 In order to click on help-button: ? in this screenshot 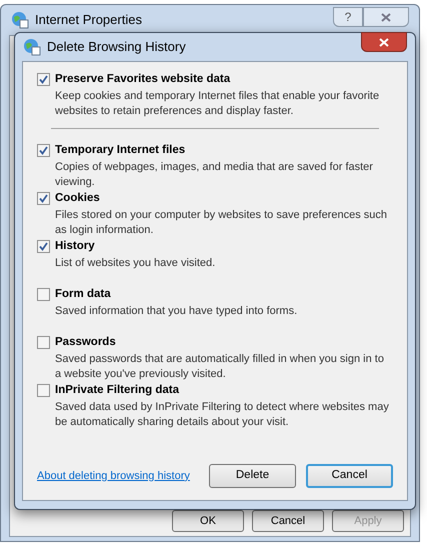, I will do `click(348, 17)`.